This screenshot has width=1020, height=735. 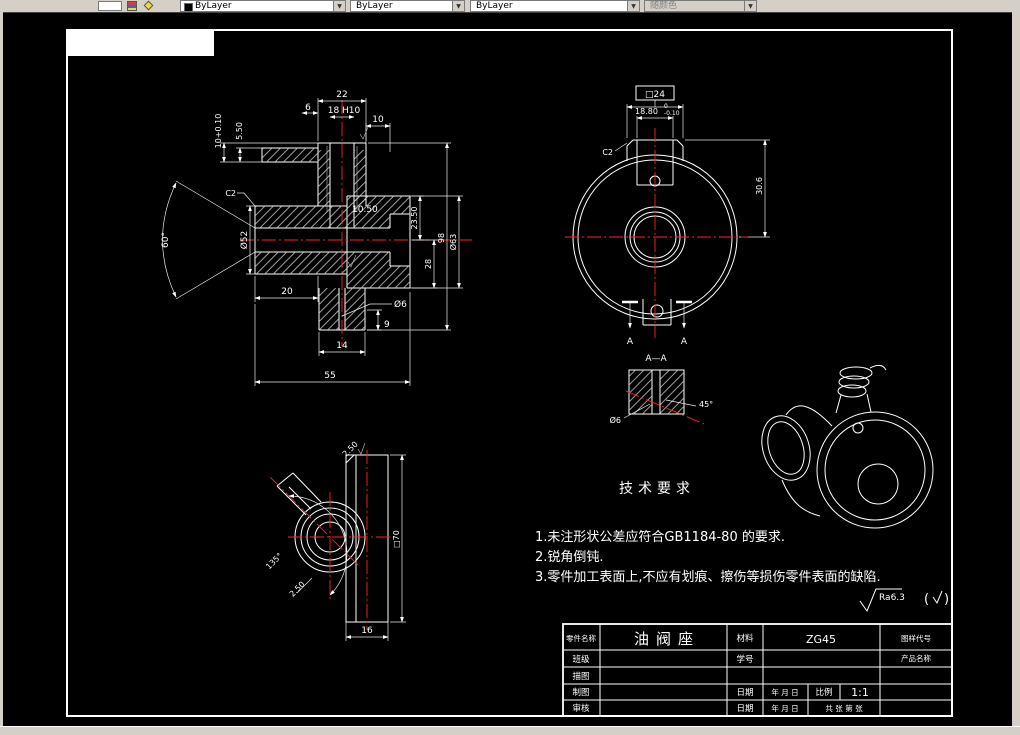 I want to click on dim-angle-60: 60°, so click(x=166, y=240).